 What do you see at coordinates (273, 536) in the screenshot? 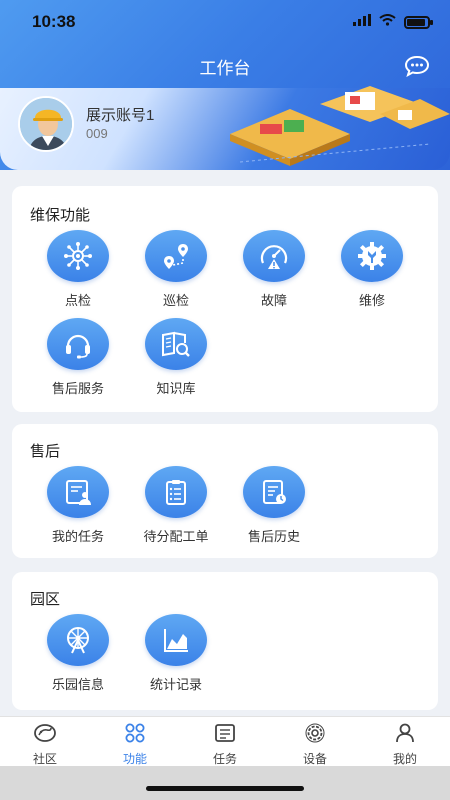
I see `function-label: 售后历史` at bounding box center [273, 536].